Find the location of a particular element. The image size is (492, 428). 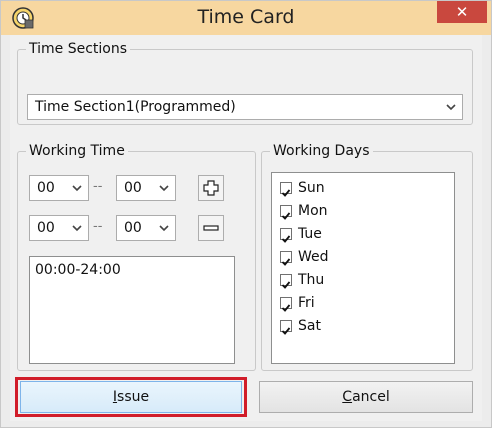

sun-checkbox is located at coordinates (286, 189).